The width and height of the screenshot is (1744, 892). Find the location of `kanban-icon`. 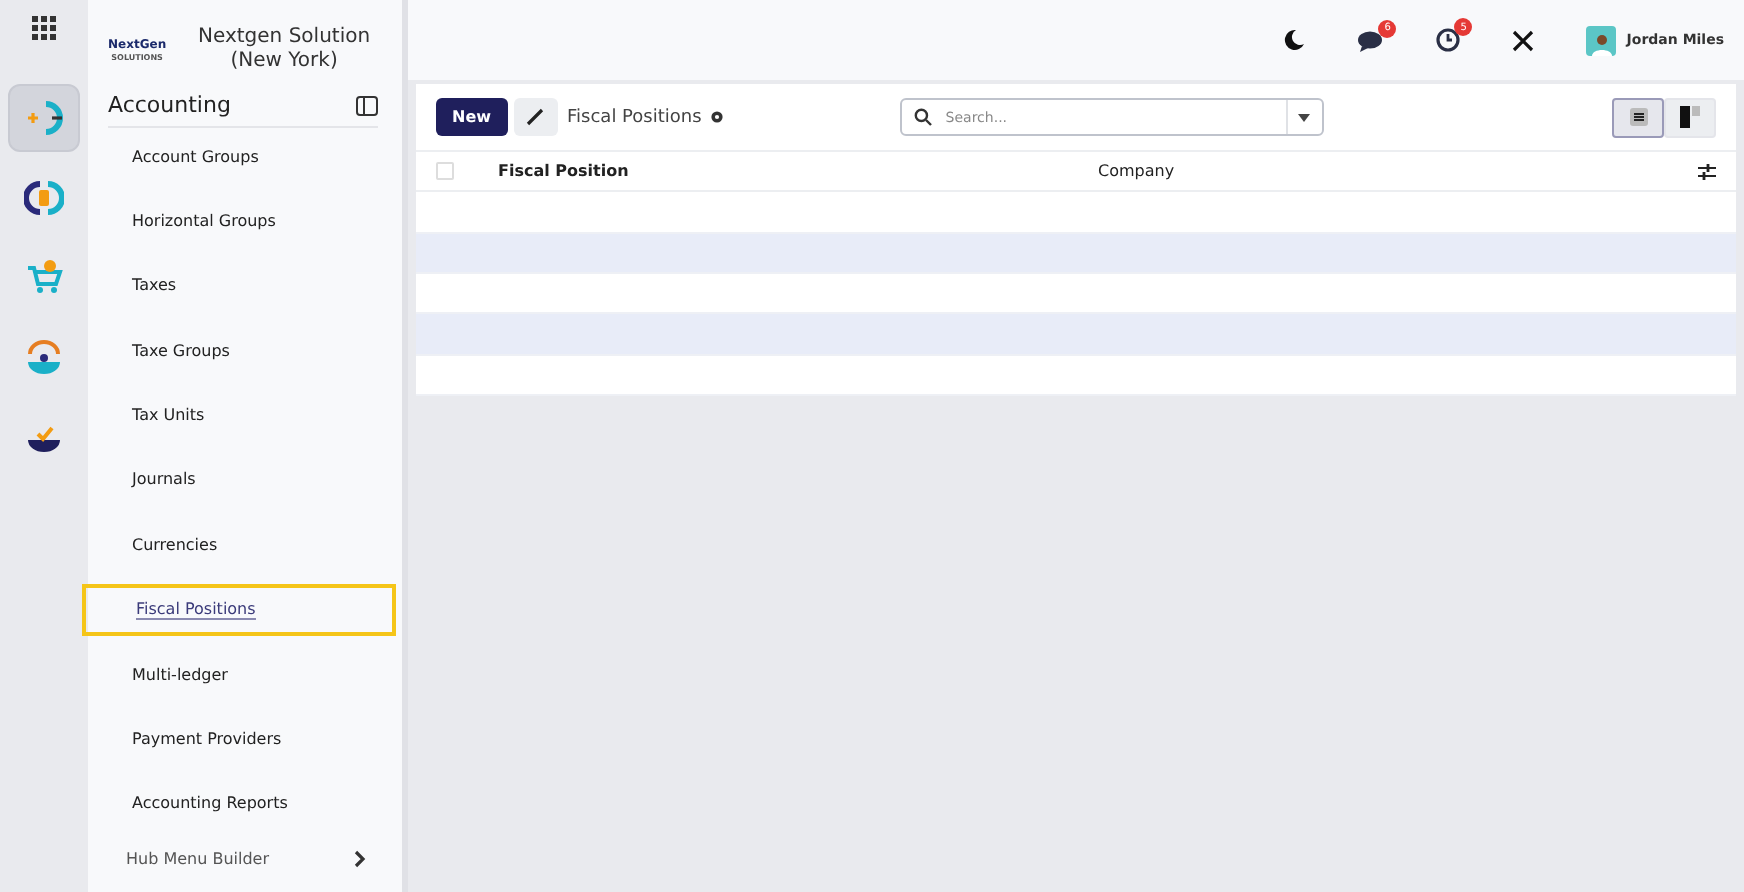

kanban-icon is located at coordinates (1690, 117).